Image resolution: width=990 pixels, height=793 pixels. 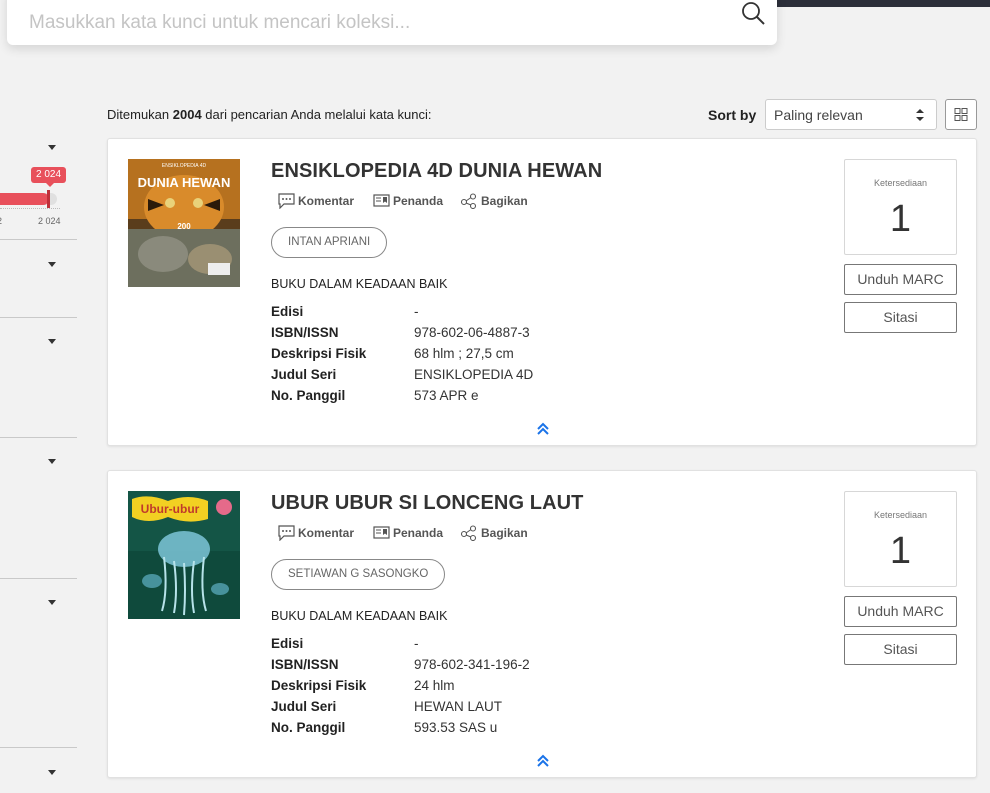 What do you see at coordinates (434, 685) in the screenshot?
I see `meta-value: 24 hlm` at bounding box center [434, 685].